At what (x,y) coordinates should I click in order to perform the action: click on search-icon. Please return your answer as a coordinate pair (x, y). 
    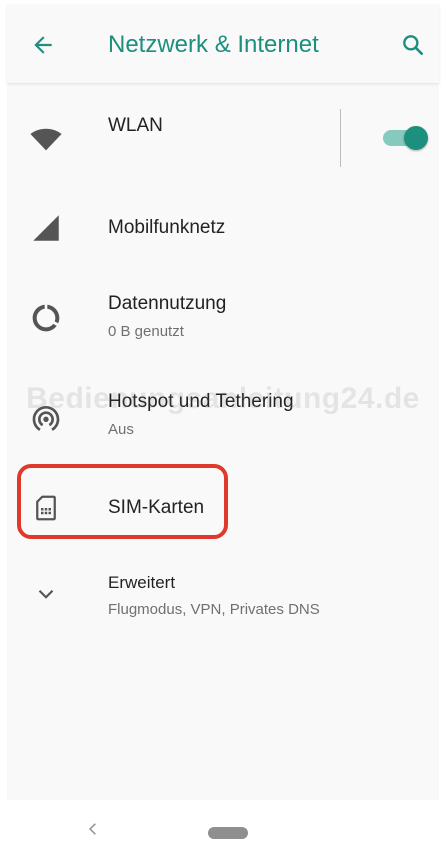
    Looking at the image, I should click on (413, 47).